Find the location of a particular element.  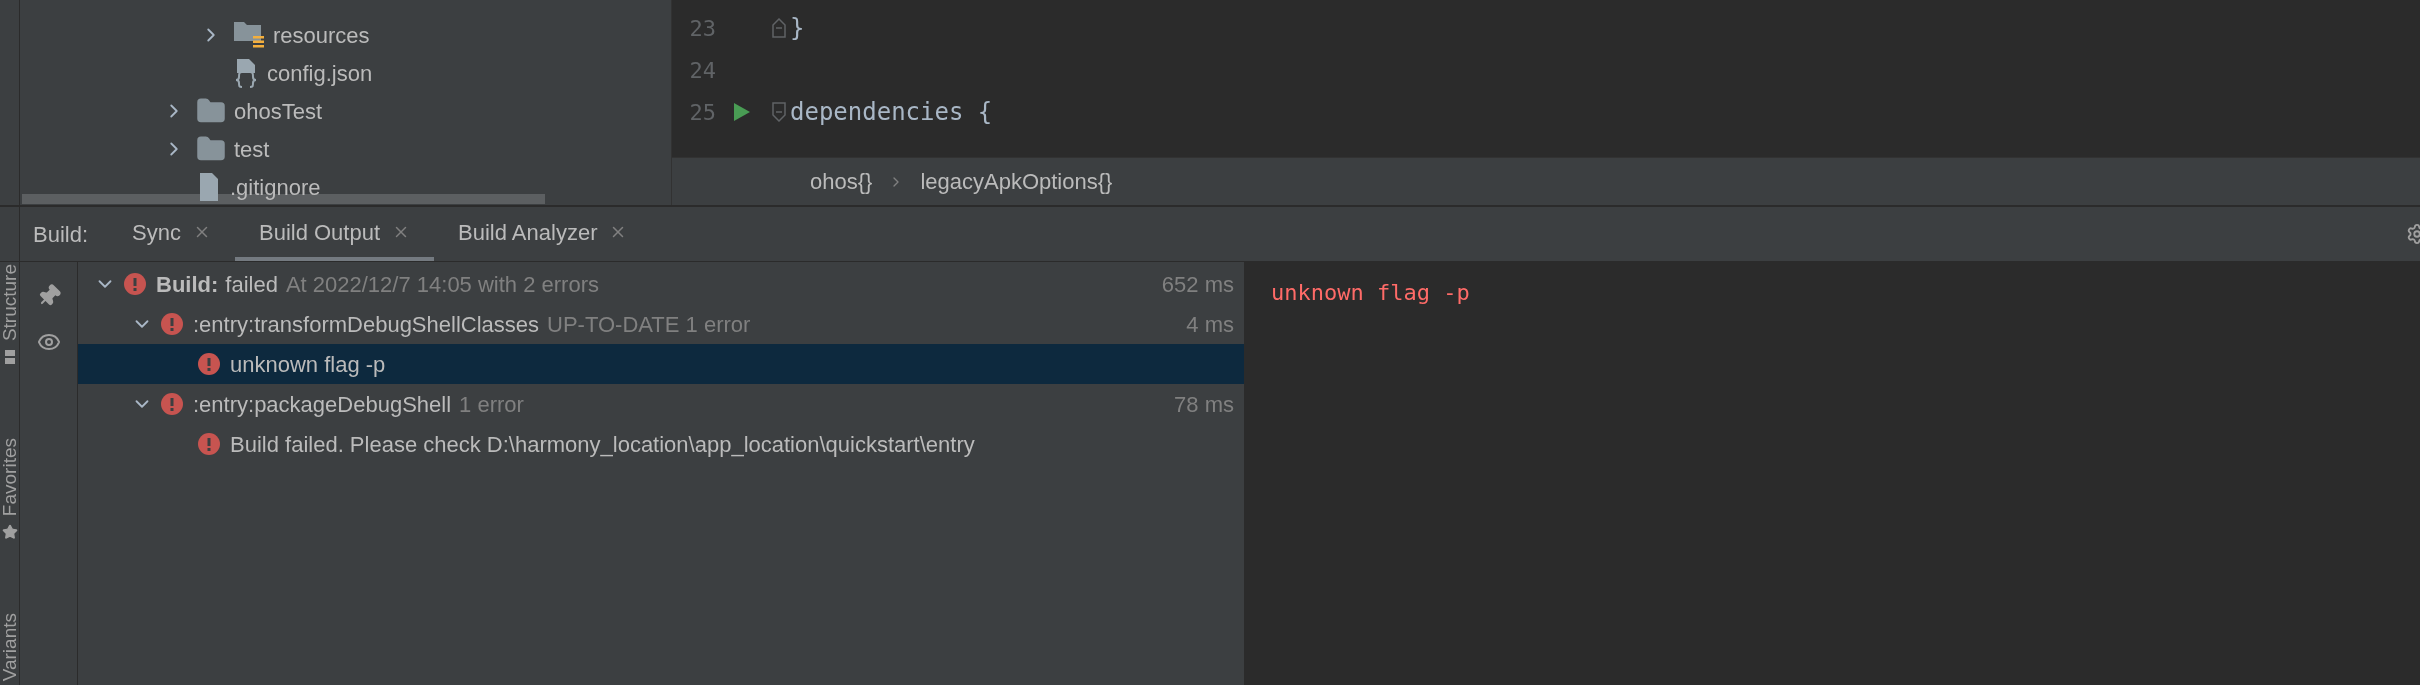

duration: 652 ms is located at coordinates (1197, 284).